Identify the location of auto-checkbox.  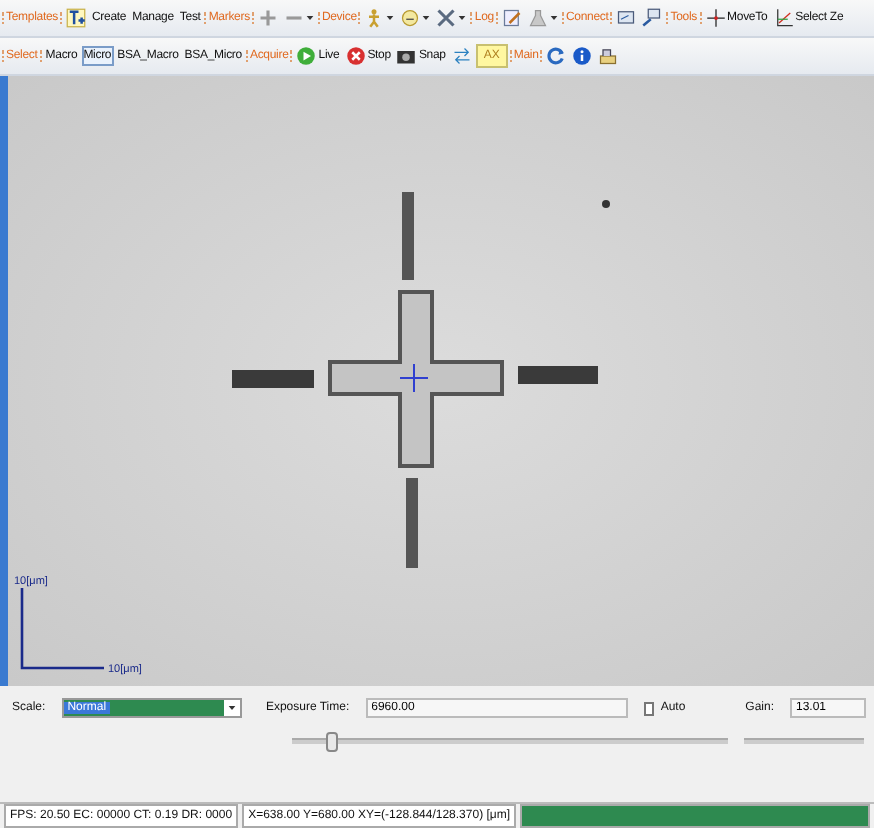
(649, 708).